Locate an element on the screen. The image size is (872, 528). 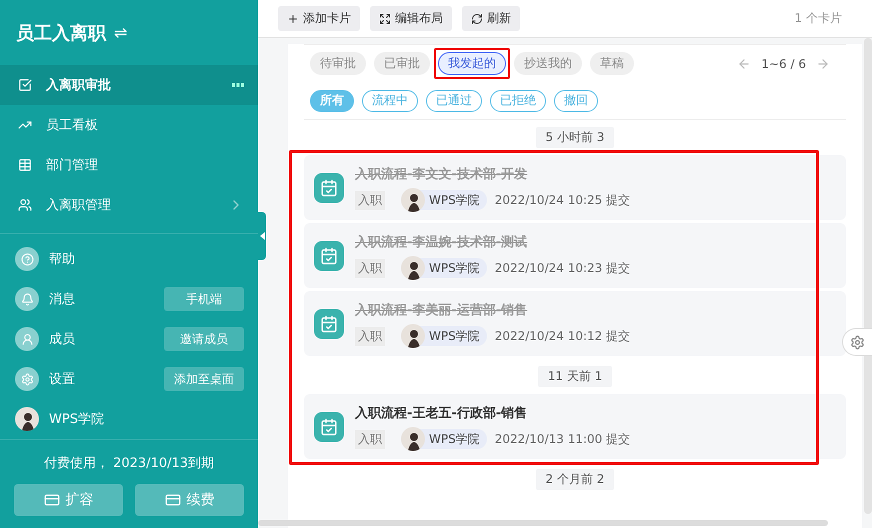
time-group-label: 2 个月前 2 is located at coordinates (575, 479).